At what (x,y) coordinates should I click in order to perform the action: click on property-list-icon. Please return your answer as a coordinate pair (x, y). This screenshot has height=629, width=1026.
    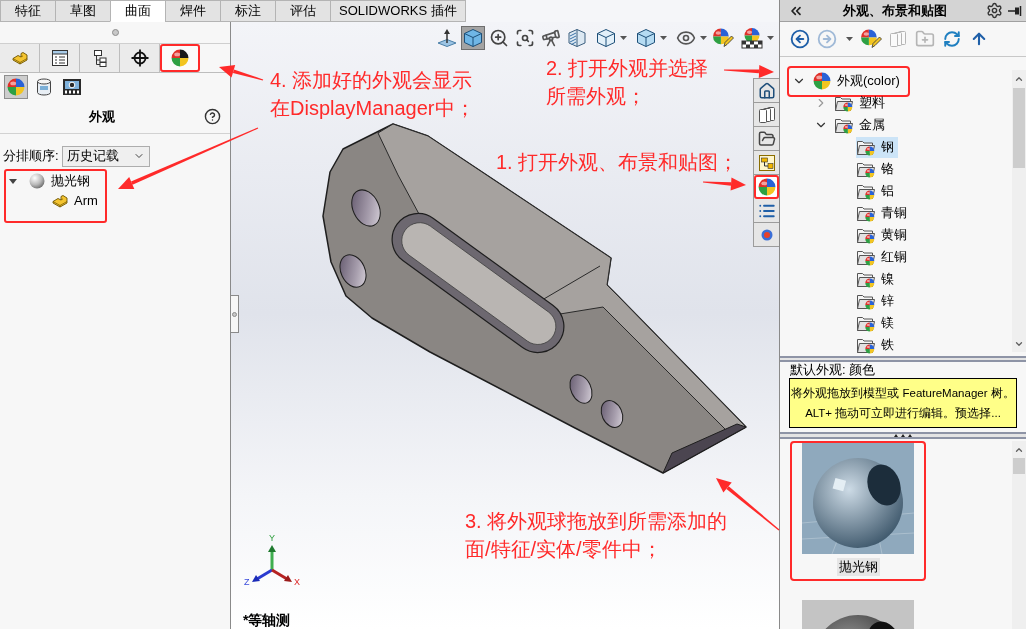
    Looking at the image, I should click on (59, 58).